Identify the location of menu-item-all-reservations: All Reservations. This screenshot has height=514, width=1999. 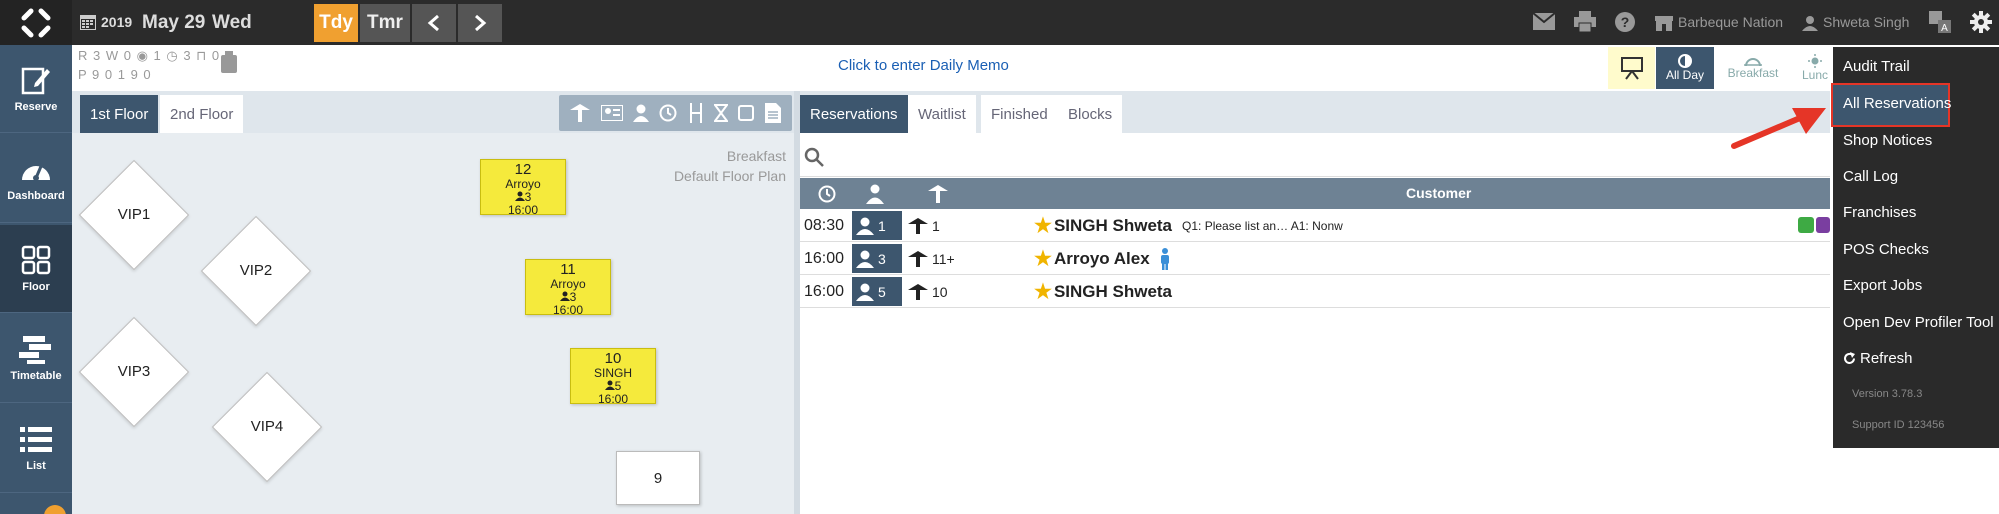
(1897, 103).